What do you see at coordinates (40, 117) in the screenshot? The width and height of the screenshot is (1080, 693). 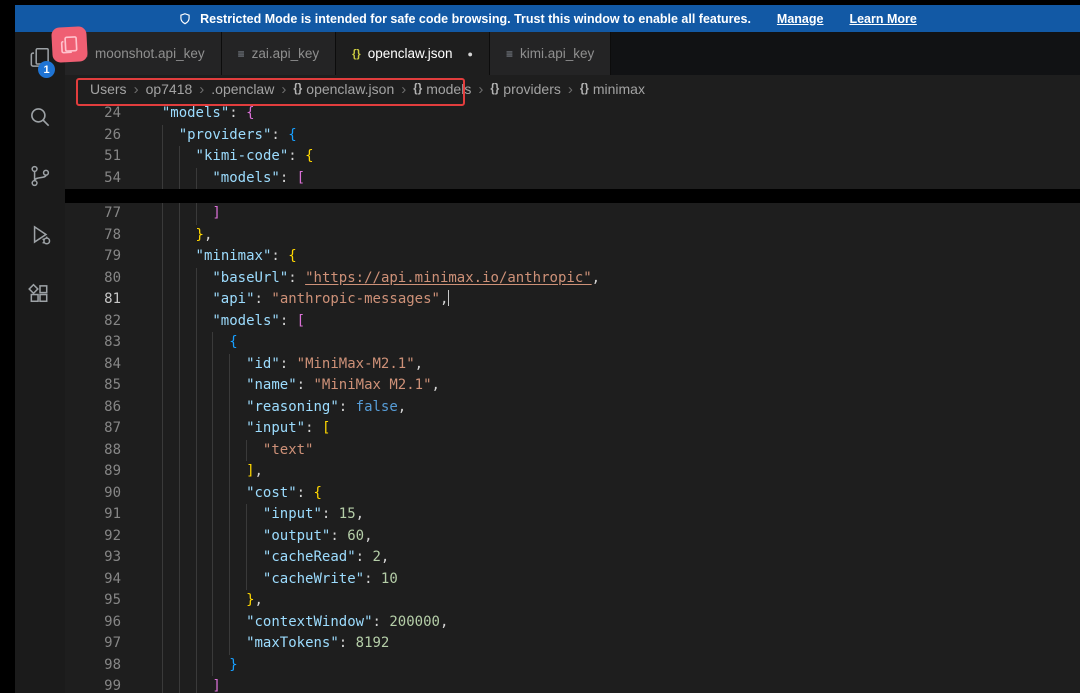 I see `search-icon` at bounding box center [40, 117].